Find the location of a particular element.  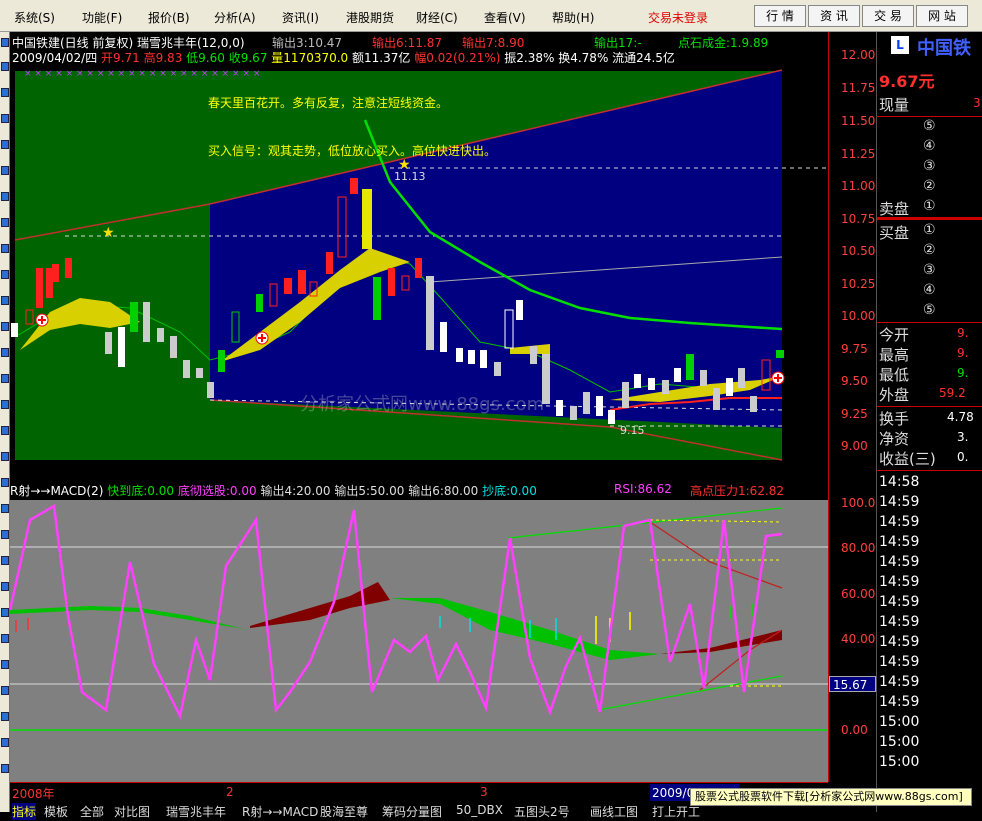

tab-wutu: 五图头2号 is located at coordinates (542, 811).